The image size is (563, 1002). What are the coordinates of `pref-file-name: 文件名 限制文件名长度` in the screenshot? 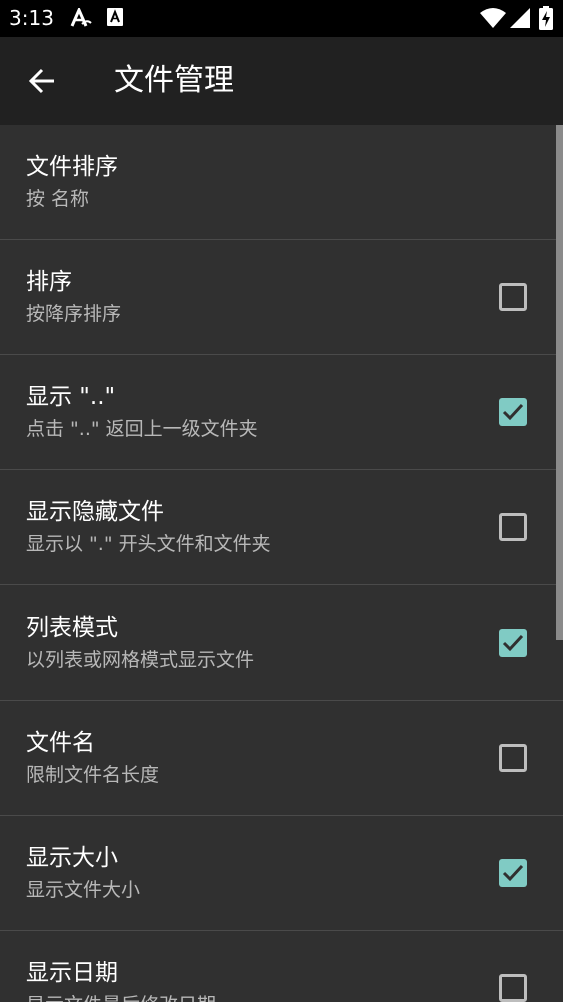 It's located at (281, 758).